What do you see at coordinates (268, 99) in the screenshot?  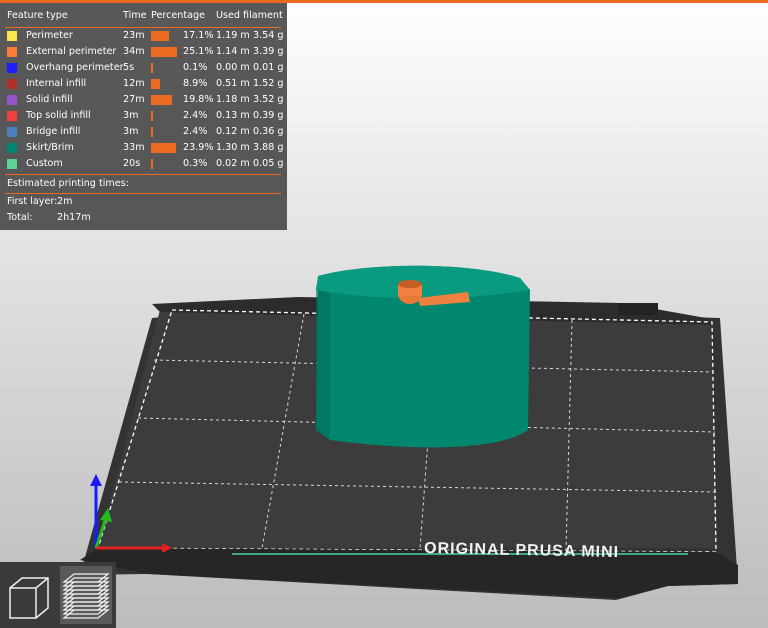 I see `legend-weight: 3.52 g` at bounding box center [268, 99].